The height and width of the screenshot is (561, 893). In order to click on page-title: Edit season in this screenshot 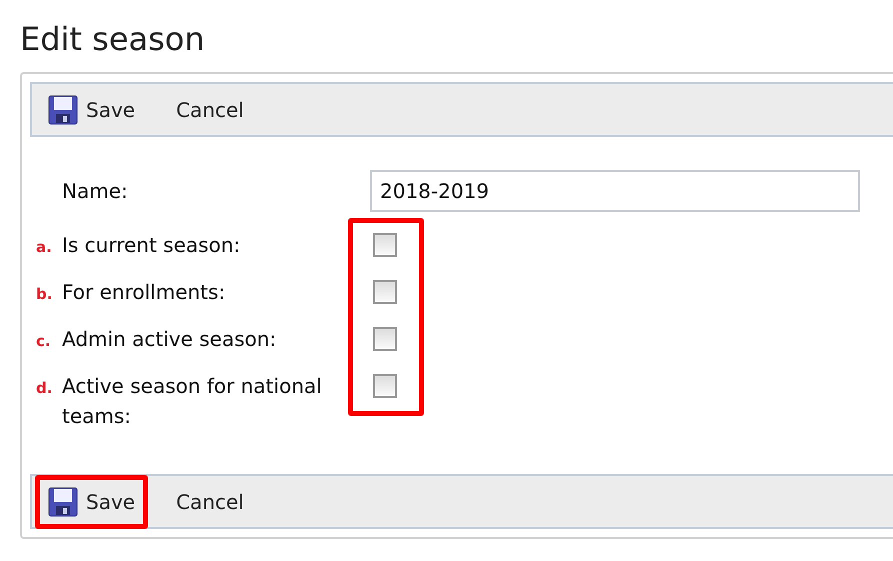, I will do `click(112, 39)`.